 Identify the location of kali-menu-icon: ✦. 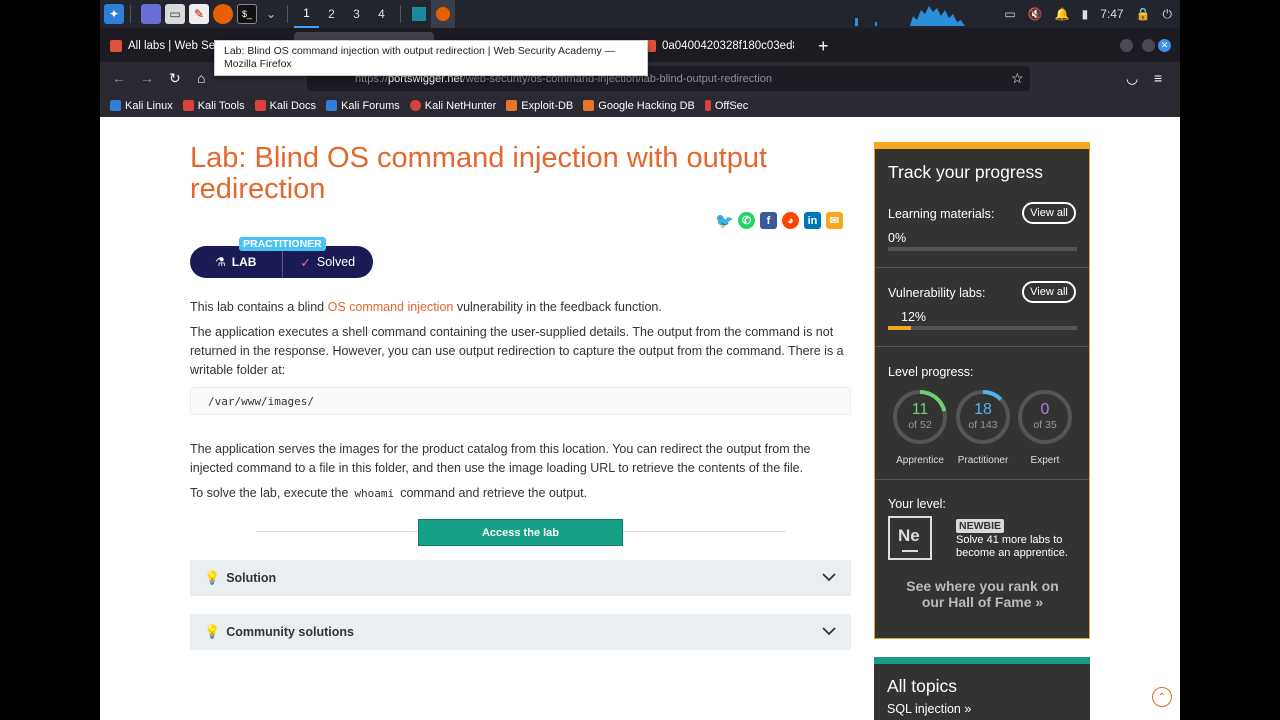
(114, 14).